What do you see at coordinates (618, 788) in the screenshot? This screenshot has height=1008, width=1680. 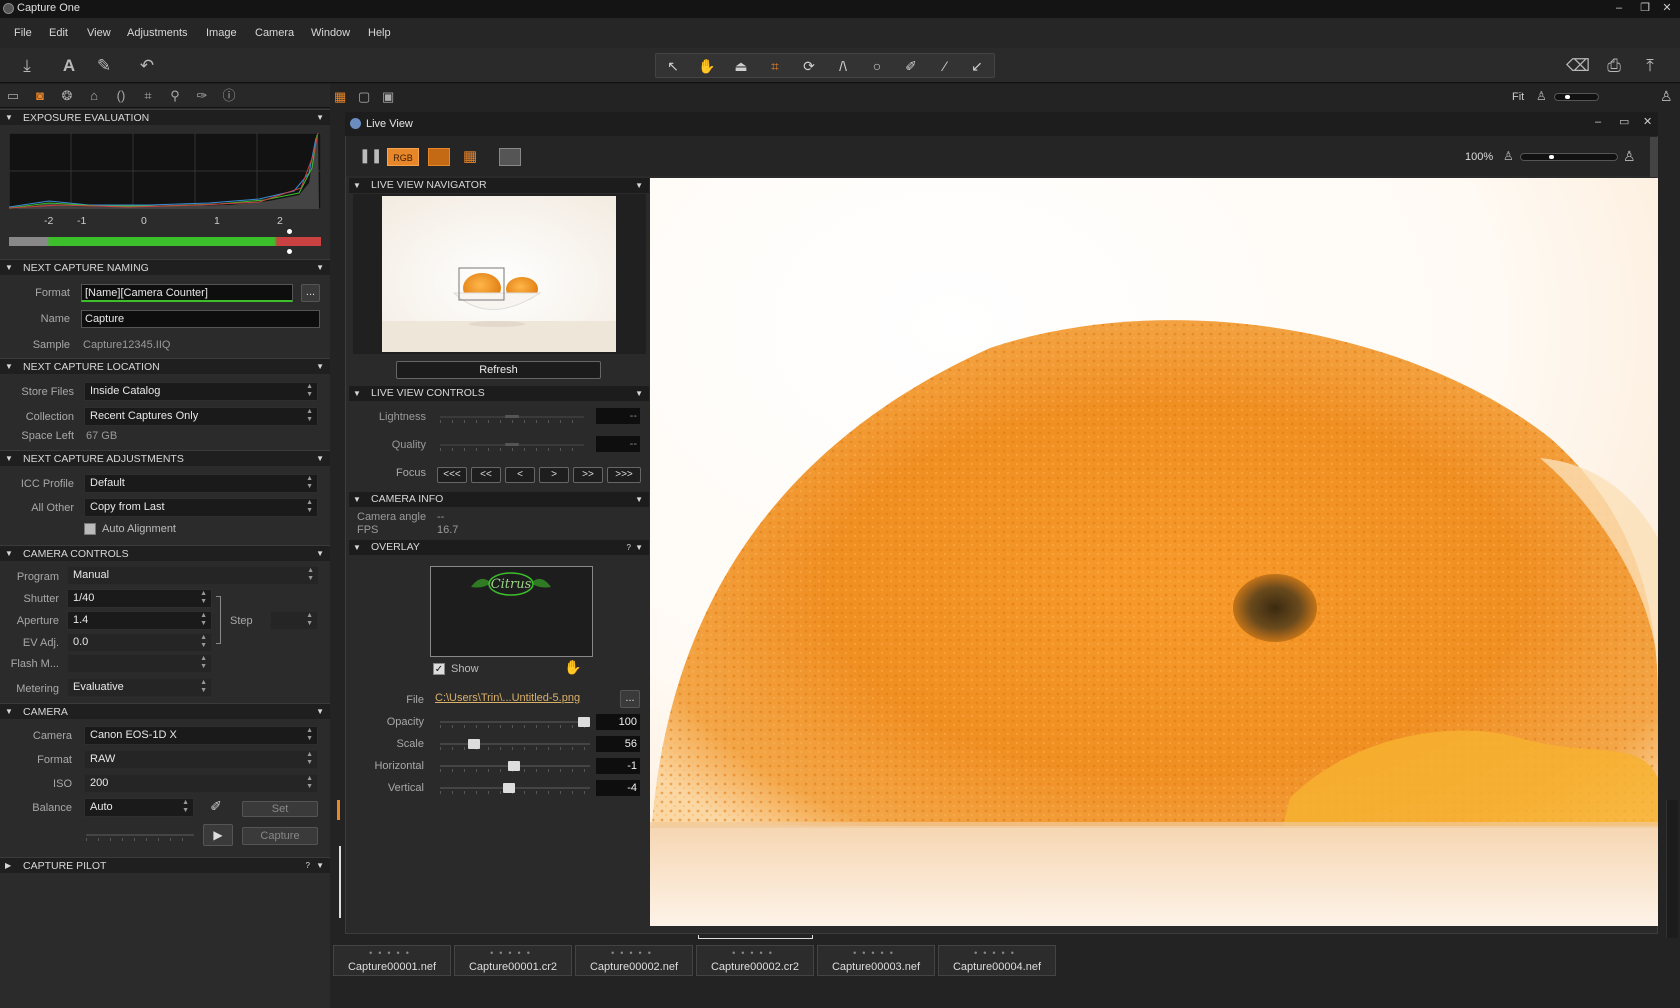 I see `vertical-value: -4` at bounding box center [618, 788].